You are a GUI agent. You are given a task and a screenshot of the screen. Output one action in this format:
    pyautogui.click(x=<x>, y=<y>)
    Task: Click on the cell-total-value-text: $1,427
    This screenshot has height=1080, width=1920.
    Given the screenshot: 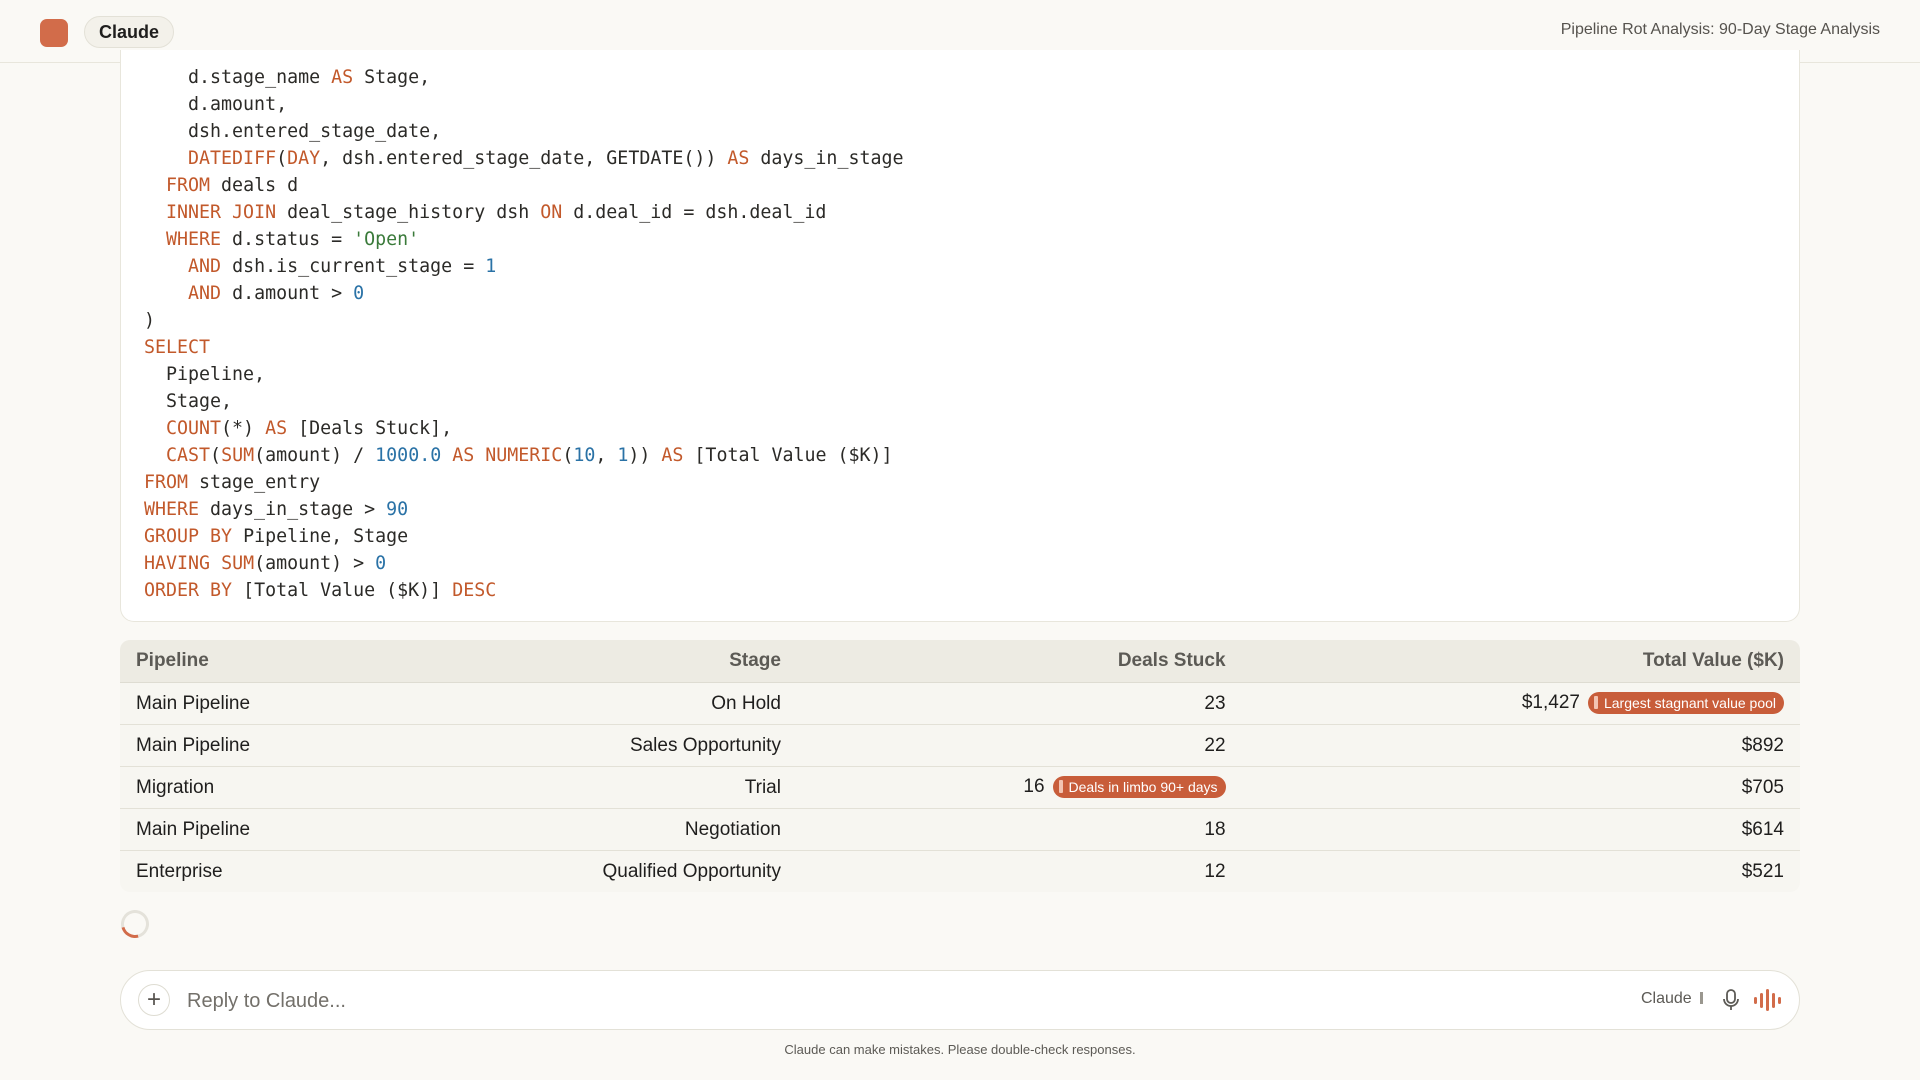 What is the action you would take?
    pyautogui.click(x=1550, y=703)
    